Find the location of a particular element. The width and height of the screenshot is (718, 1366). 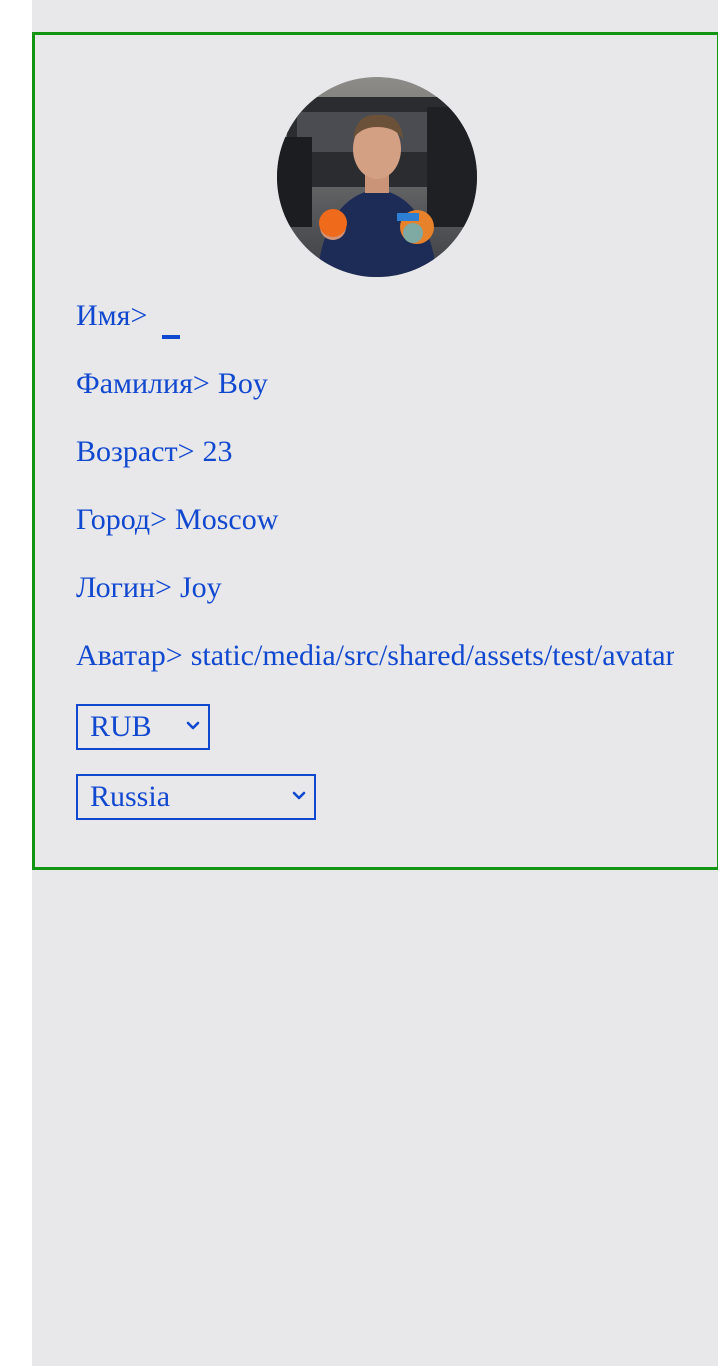

avatar-photo is located at coordinates (377, 177).